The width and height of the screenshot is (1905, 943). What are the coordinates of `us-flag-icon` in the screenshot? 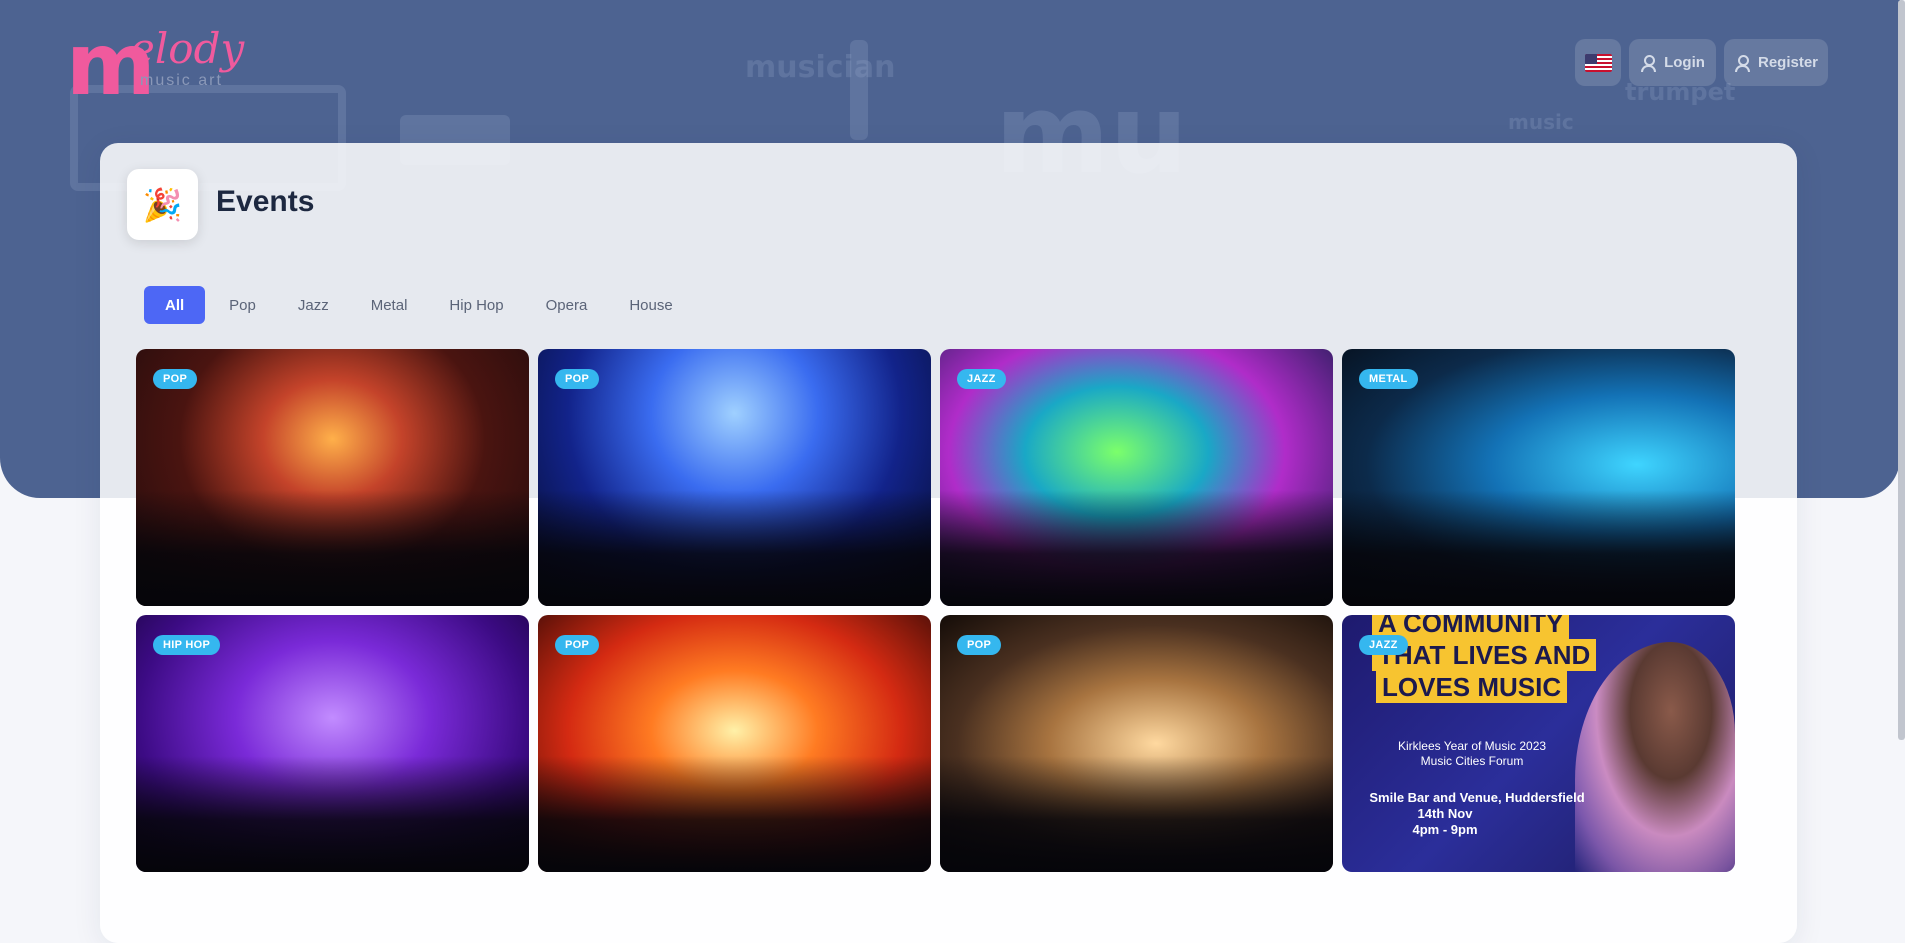 It's located at (1598, 62).